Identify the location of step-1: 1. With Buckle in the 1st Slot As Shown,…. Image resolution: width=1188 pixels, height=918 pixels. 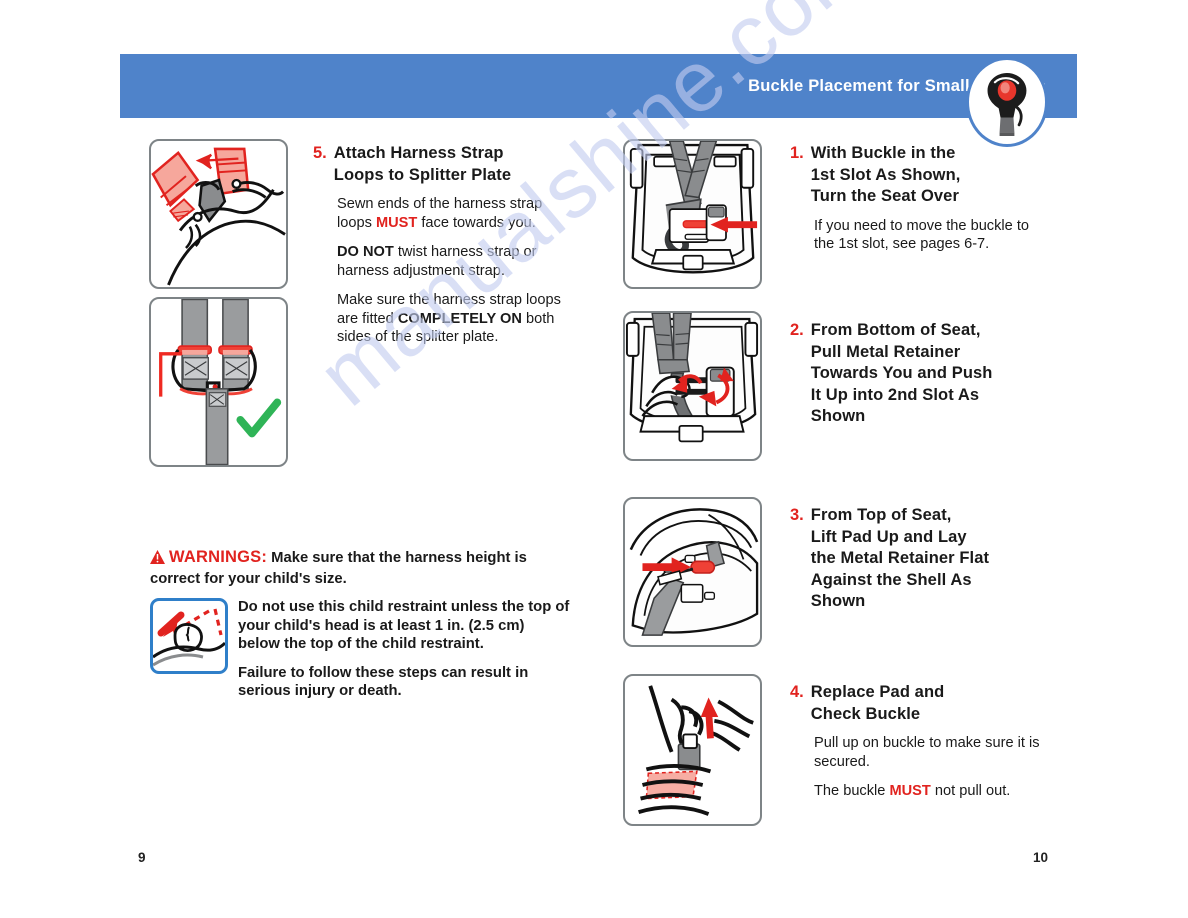
(915, 198).